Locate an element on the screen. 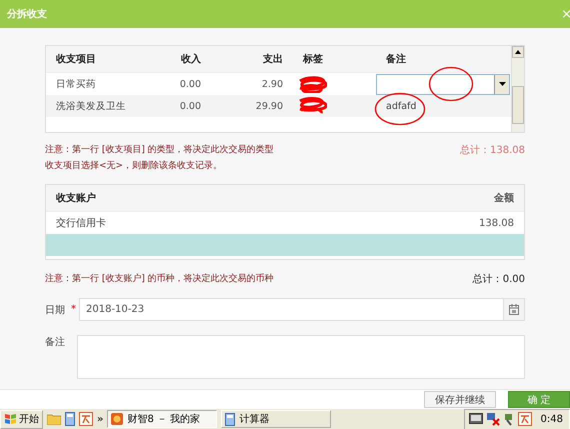 This screenshot has width=570, height=429. scroll-thumb is located at coordinates (518, 105).